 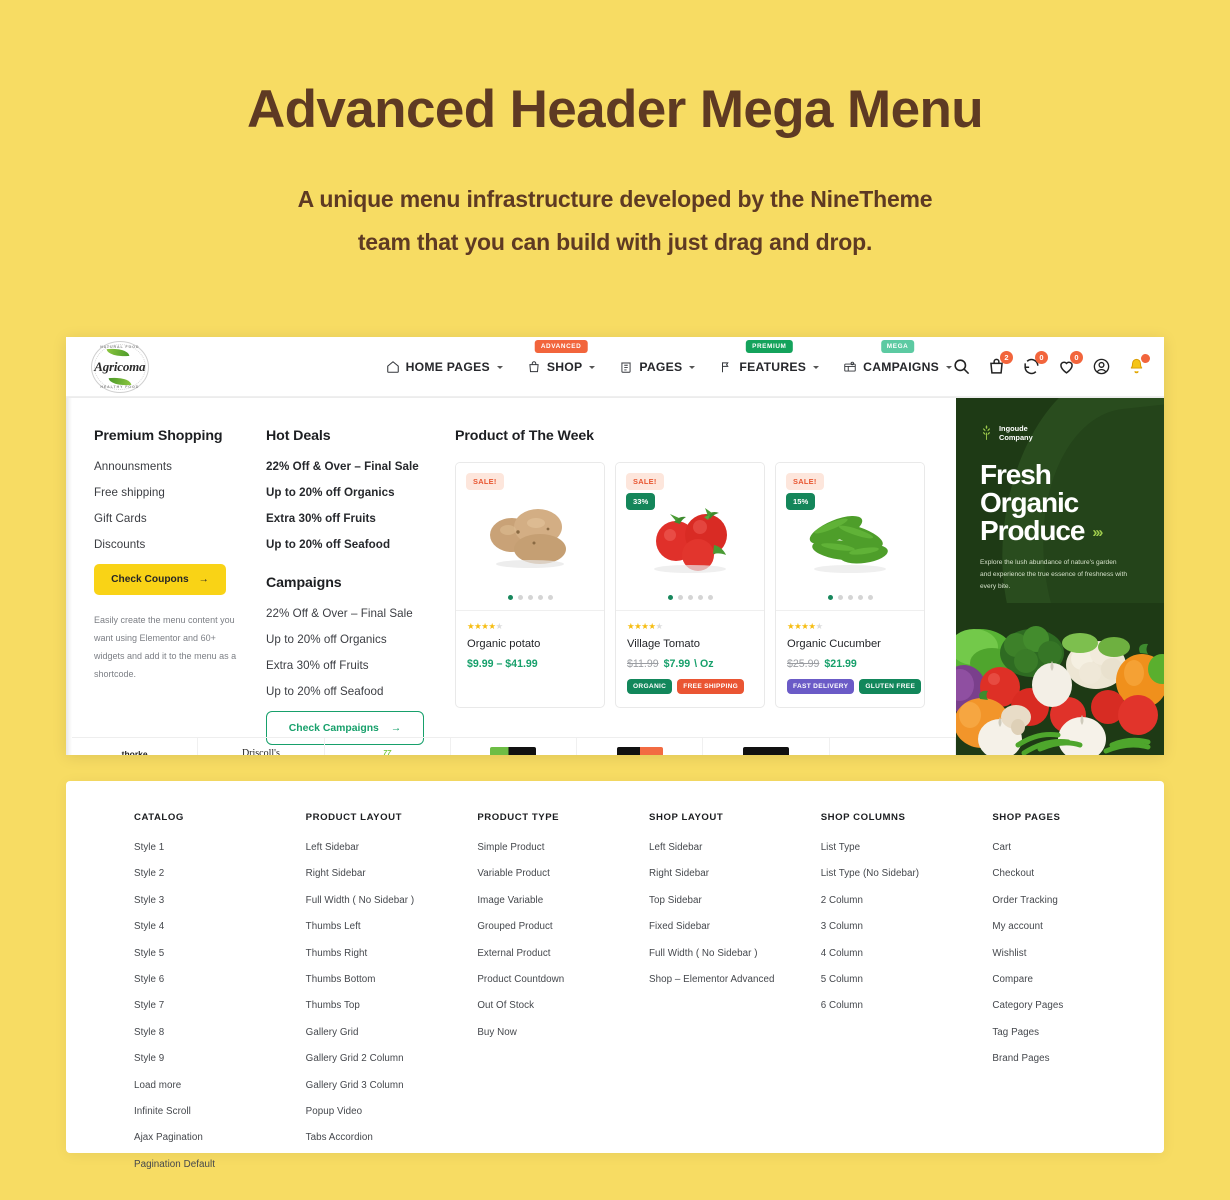 I want to click on menu-item: Grouped Product, so click(x=563, y=926).